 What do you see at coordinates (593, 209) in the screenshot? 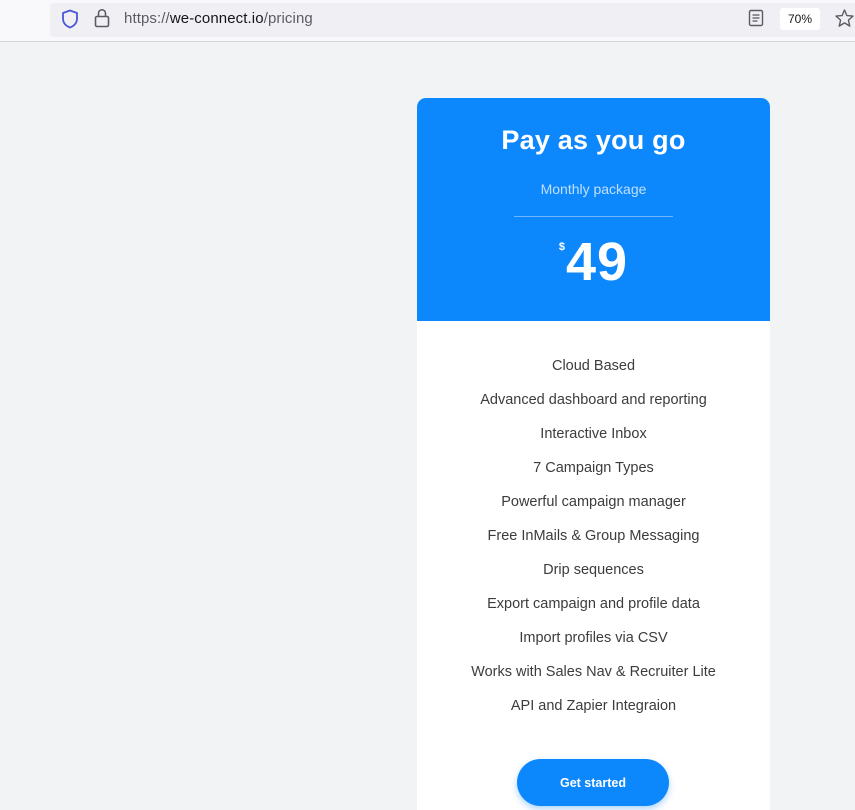
I see `pricing-card-header: Pay as you go Monthly package $ 49` at bounding box center [593, 209].